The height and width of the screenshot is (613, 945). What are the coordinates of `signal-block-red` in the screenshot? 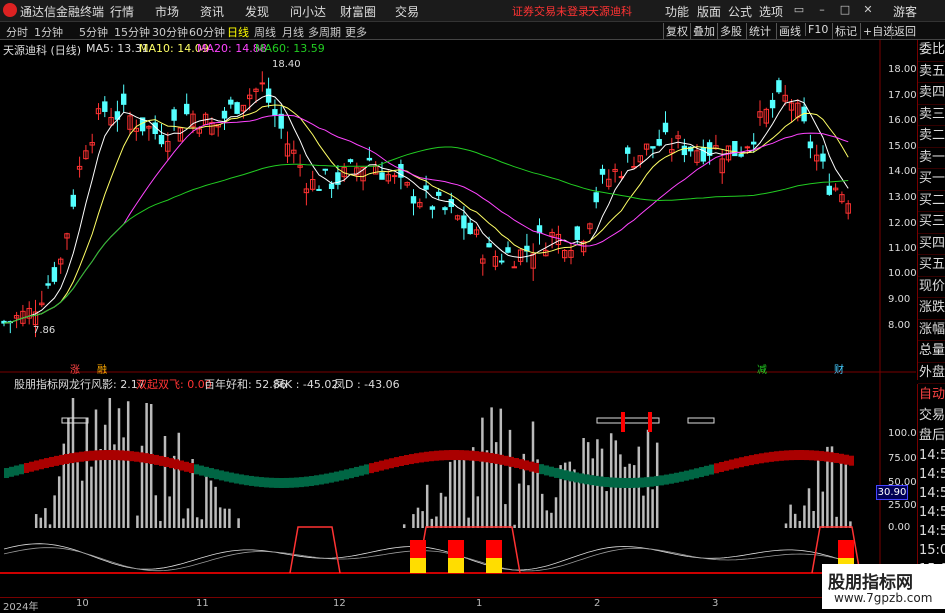 It's located at (456, 549).